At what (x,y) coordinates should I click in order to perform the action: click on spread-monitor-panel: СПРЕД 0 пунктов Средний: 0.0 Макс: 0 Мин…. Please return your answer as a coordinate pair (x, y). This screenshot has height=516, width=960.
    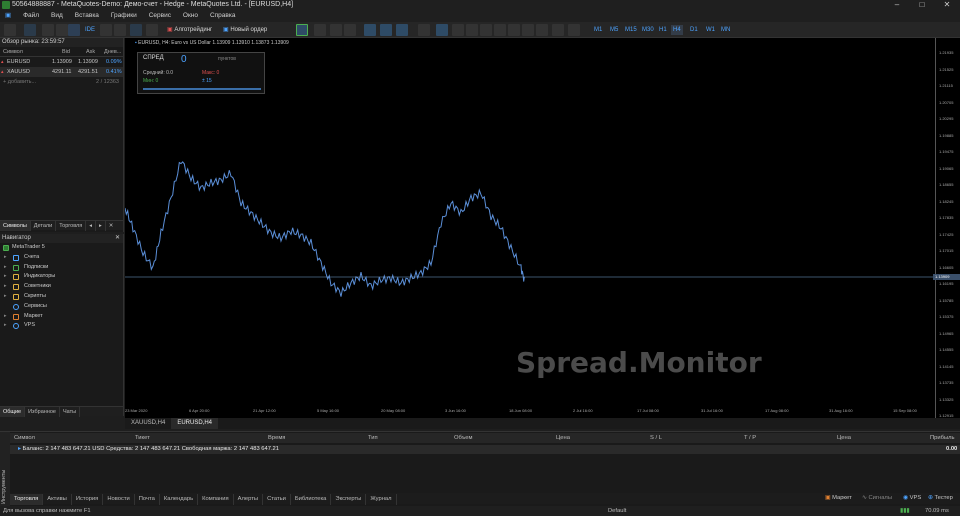
    Looking at the image, I should click on (201, 73).